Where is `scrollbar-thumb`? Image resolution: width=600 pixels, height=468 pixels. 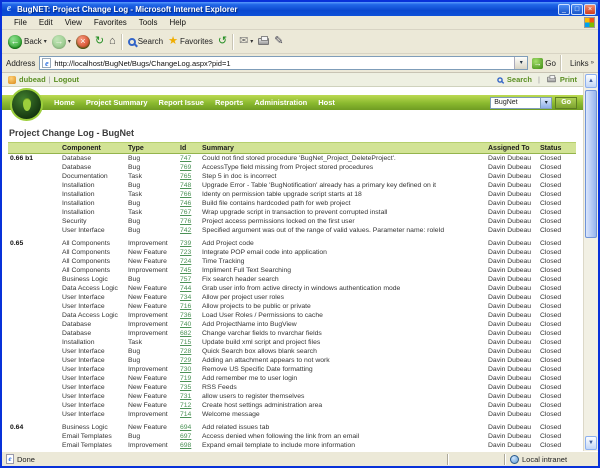
scrollbar-thumb is located at coordinates (591, 164).